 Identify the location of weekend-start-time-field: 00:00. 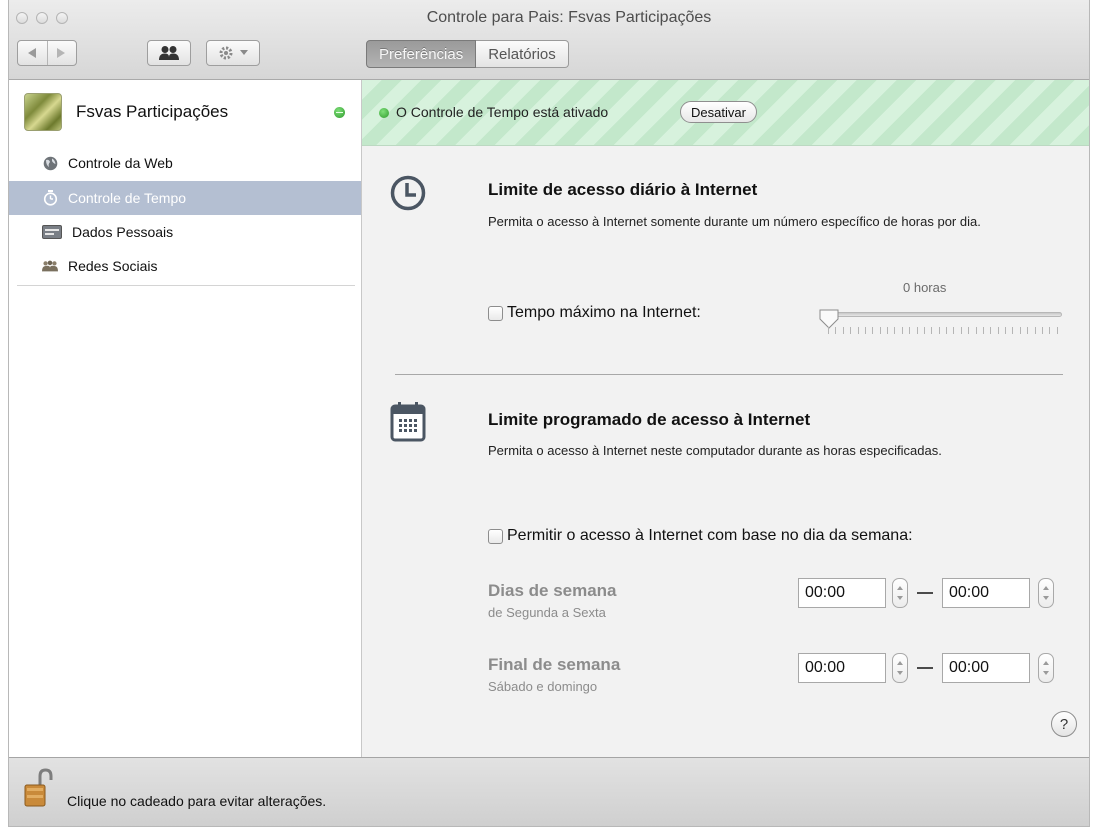
(842, 668).